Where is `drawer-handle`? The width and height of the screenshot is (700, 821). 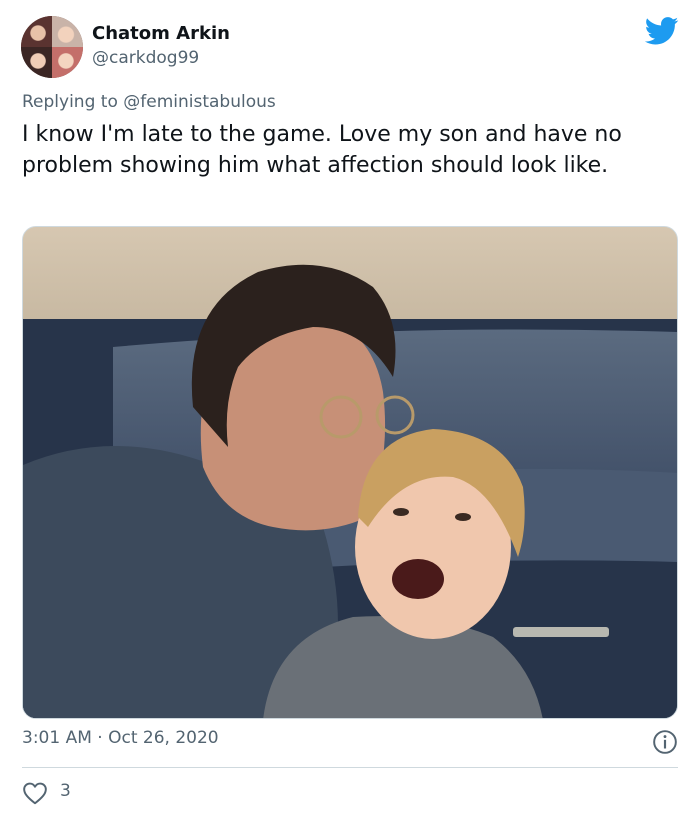 drawer-handle is located at coordinates (561, 632).